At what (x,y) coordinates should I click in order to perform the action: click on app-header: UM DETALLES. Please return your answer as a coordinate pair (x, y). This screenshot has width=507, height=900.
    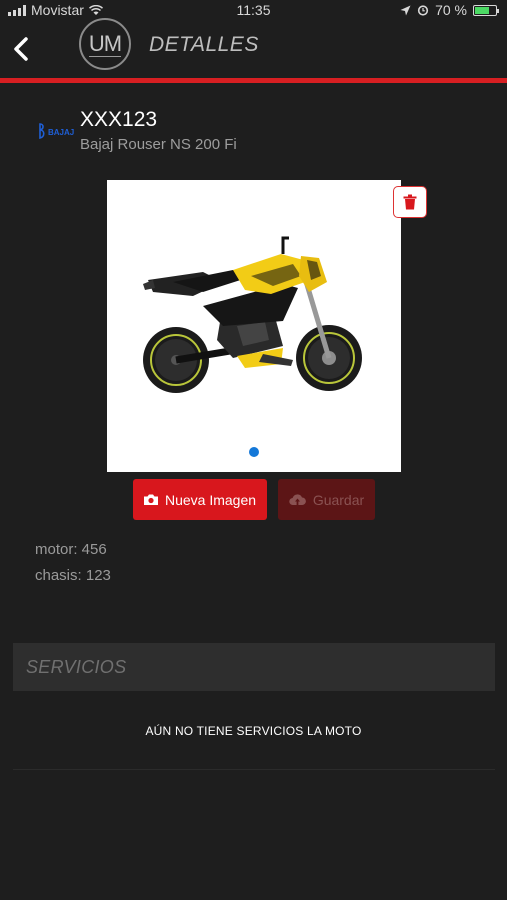
    Looking at the image, I should click on (253, 39).